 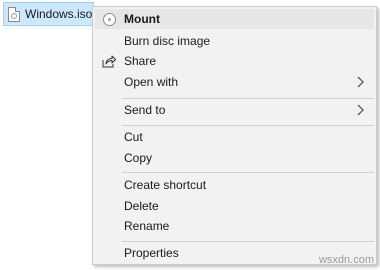 What do you see at coordinates (145, 110) in the screenshot?
I see `menu-item-label: Send to` at bounding box center [145, 110].